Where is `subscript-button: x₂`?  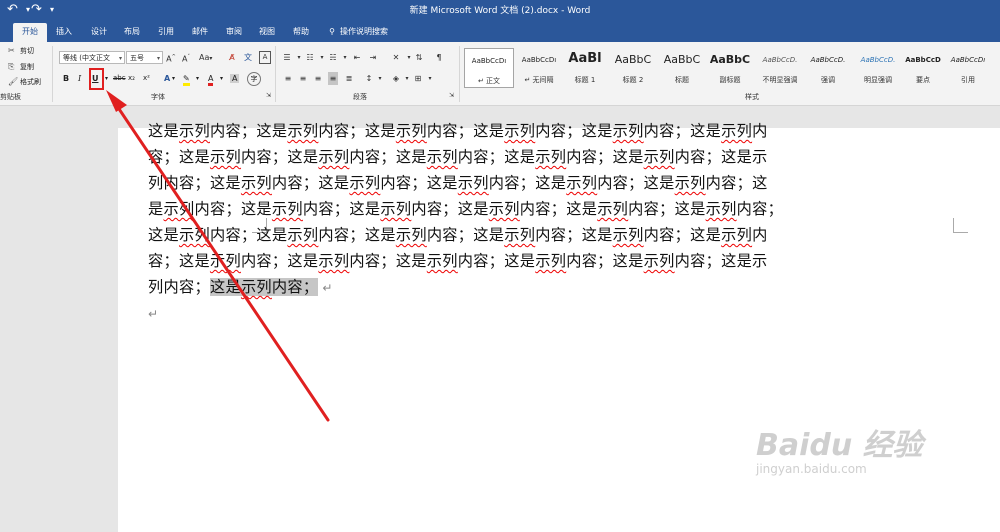
subscript-button: x₂ is located at coordinates (131, 78).